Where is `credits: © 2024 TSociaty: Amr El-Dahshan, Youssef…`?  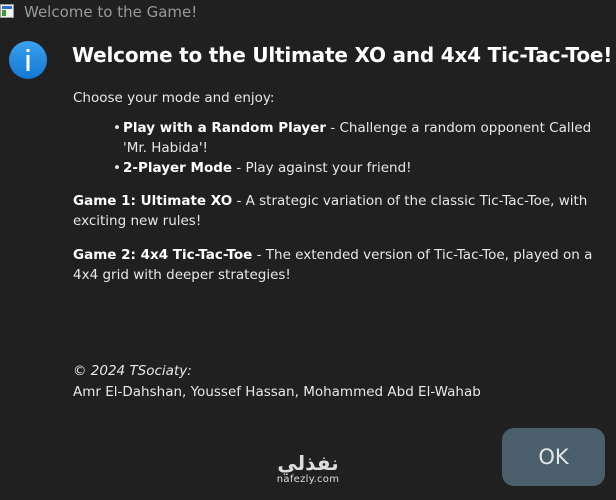
credits: © 2024 TSociaty: Amr El-Dahshan, Youssef… is located at coordinates (277, 382).